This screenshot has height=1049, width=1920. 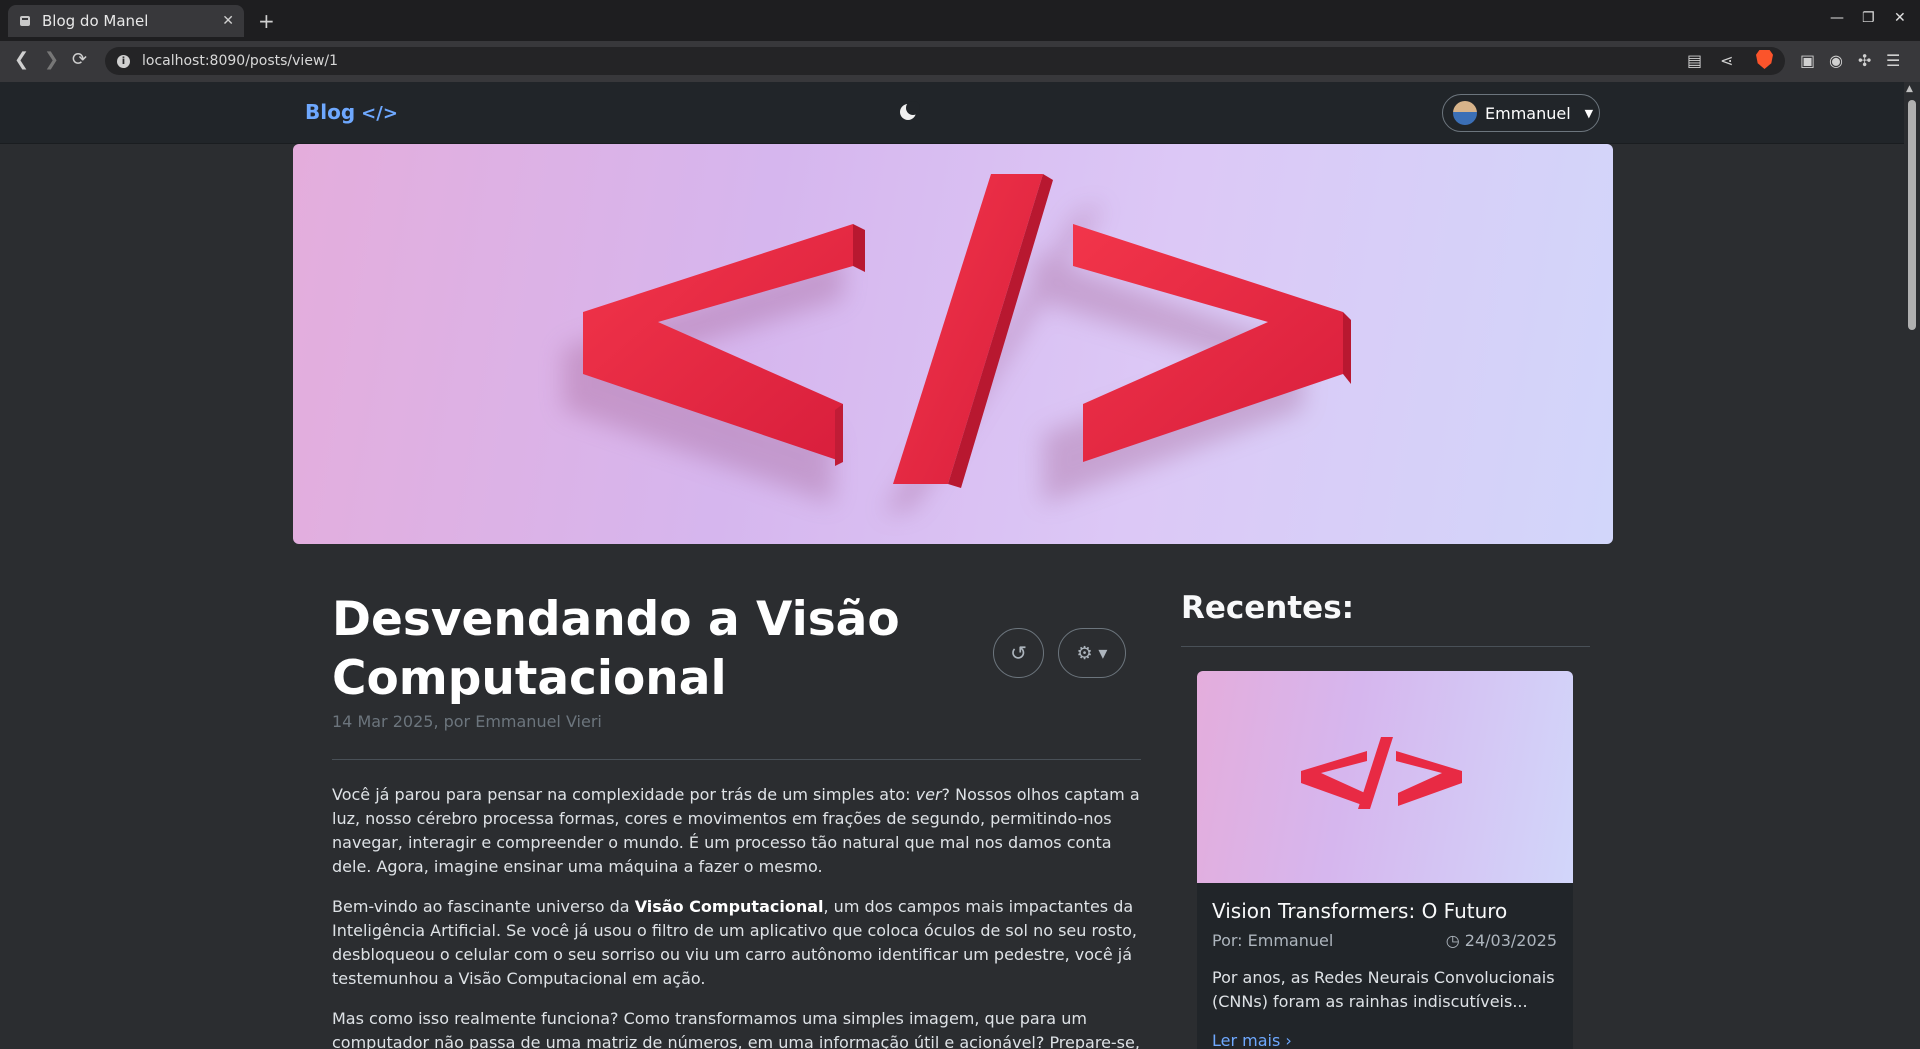 I want to click on extension-icon: ▣, so click(x=1807, y=60).